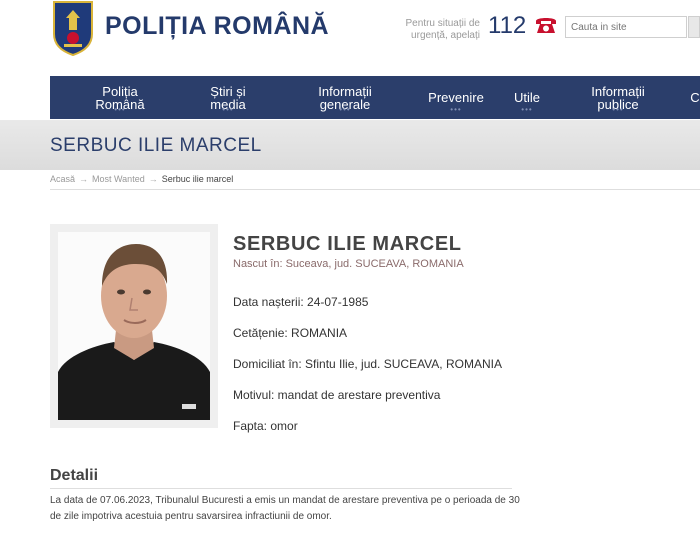 Image resolution: width=700 pixels, height=548 pixels. What do you see at coordinates (118, 179) in the screenshot?
I see `breadcrumb-most-wanted: Most Wanted` at bounding box center [118, 179].